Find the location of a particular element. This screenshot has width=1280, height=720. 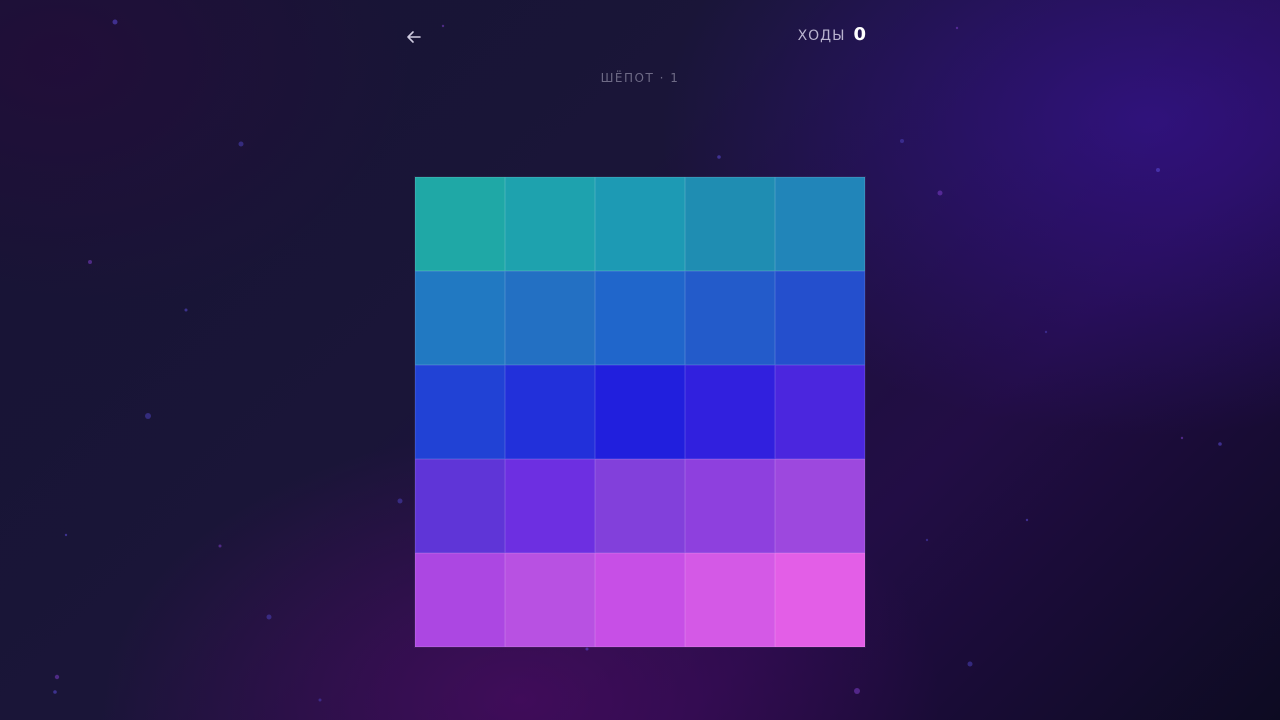

color-tile-r2-c1 is located at coordinates (460, 318).